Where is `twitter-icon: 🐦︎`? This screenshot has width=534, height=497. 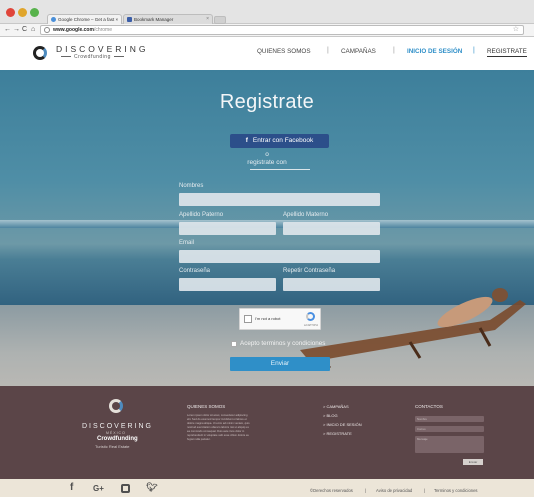 twitter-icon: 🐦︎ is located at coordinates (151, 487).